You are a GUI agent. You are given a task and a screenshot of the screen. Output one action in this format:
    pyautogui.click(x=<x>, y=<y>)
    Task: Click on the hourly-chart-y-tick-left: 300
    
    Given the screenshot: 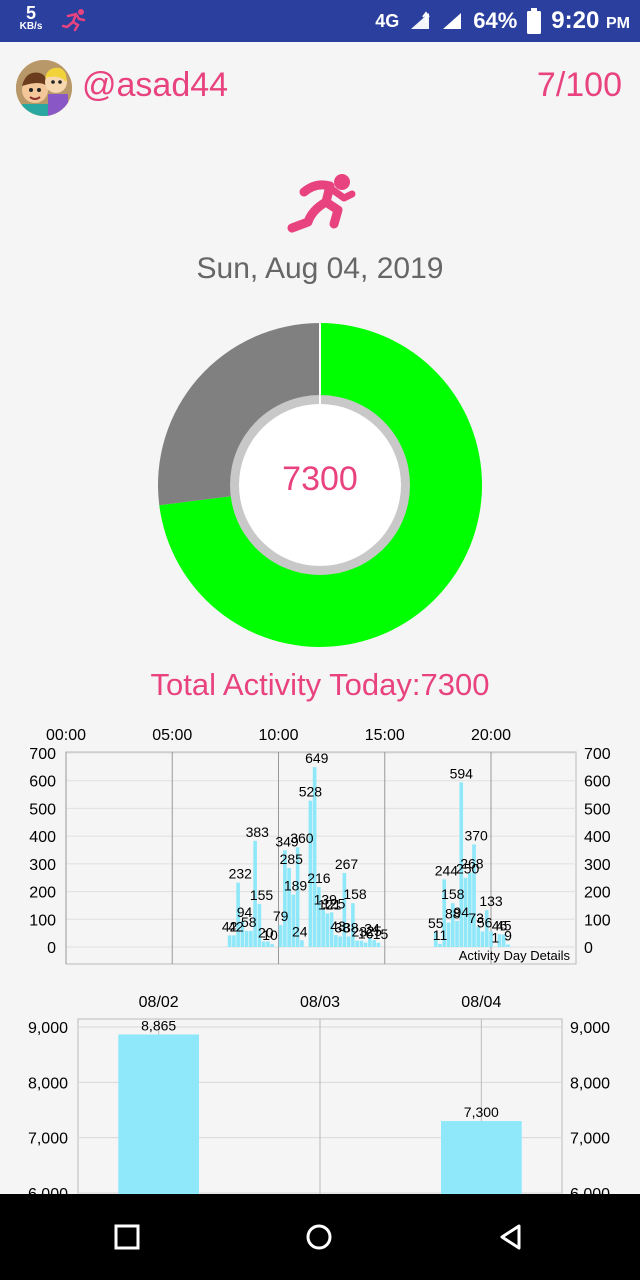 What is the action you would take?
    pyautogui.click(x=42, y=865)
    